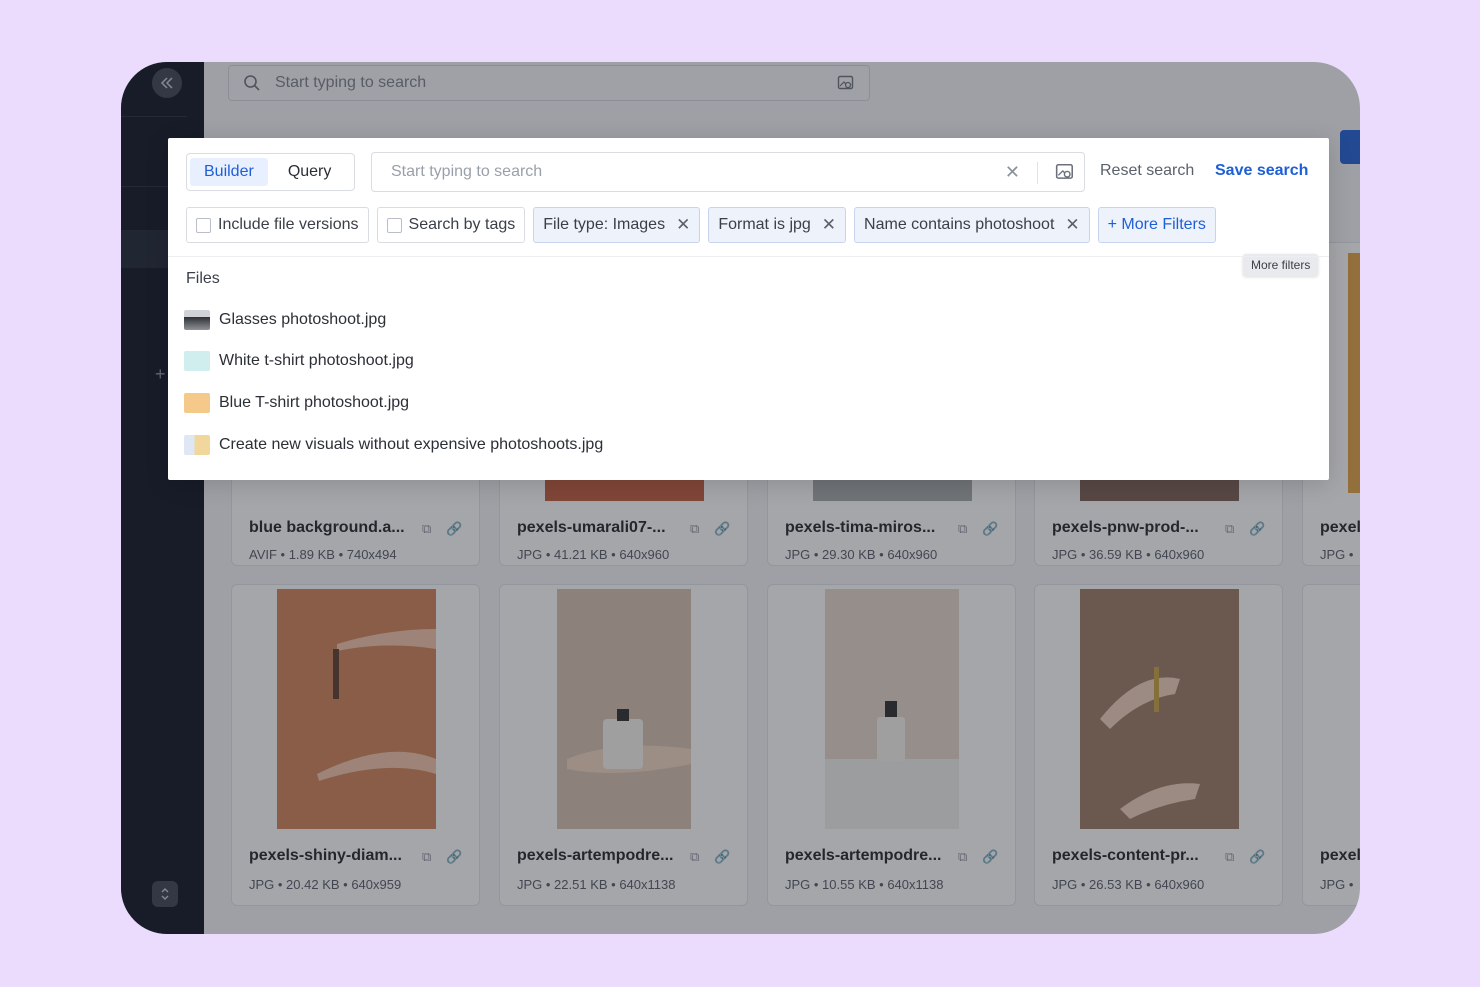 The image size is (1480, 987). Describe the element at coordinates (604, 224) in the screenshot. I see `chip-label: File type: Images` at that location.